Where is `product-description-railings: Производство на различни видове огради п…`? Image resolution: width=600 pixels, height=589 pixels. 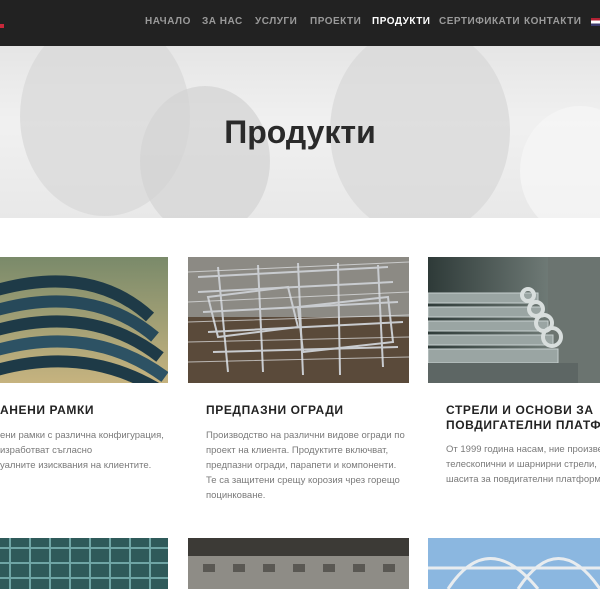
product-description-railings: Производство на различни видове огради п… is located at coordinates (305, 465).